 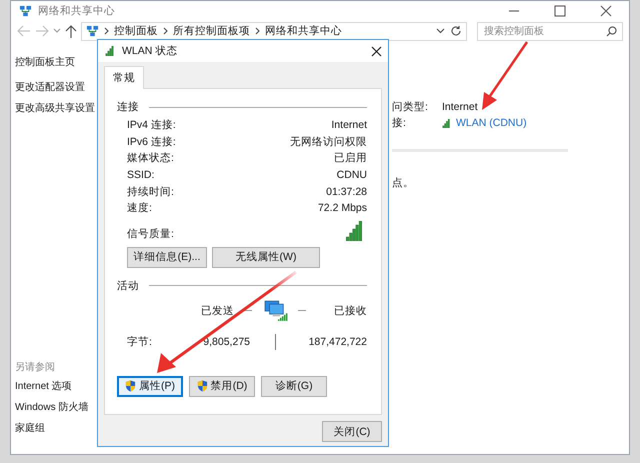 I want to click on field-label: 接:, so click(x=399, y=123).